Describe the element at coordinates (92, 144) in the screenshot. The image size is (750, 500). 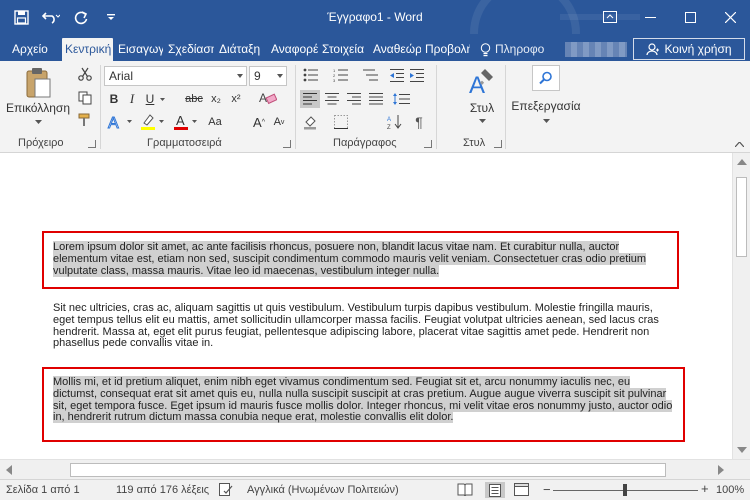
I see `clipboard-dialog-launcher` at that location.